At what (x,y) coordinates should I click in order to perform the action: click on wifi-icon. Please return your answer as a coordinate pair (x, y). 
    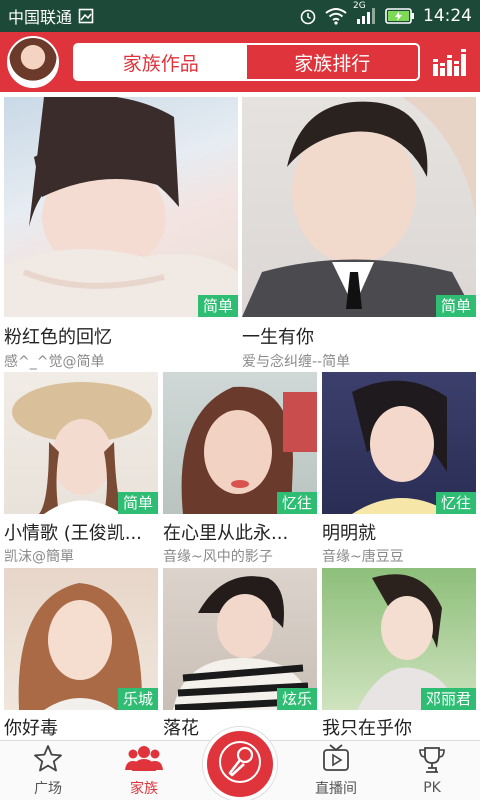
    Looking at the image, I should click on (336, 16).